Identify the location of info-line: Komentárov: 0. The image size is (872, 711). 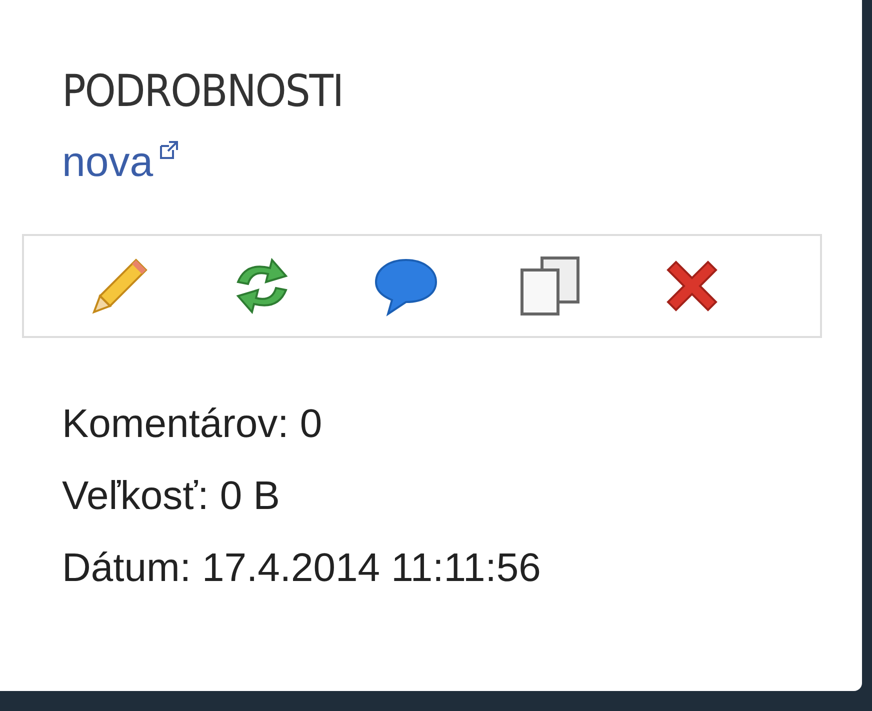
(193, 424).